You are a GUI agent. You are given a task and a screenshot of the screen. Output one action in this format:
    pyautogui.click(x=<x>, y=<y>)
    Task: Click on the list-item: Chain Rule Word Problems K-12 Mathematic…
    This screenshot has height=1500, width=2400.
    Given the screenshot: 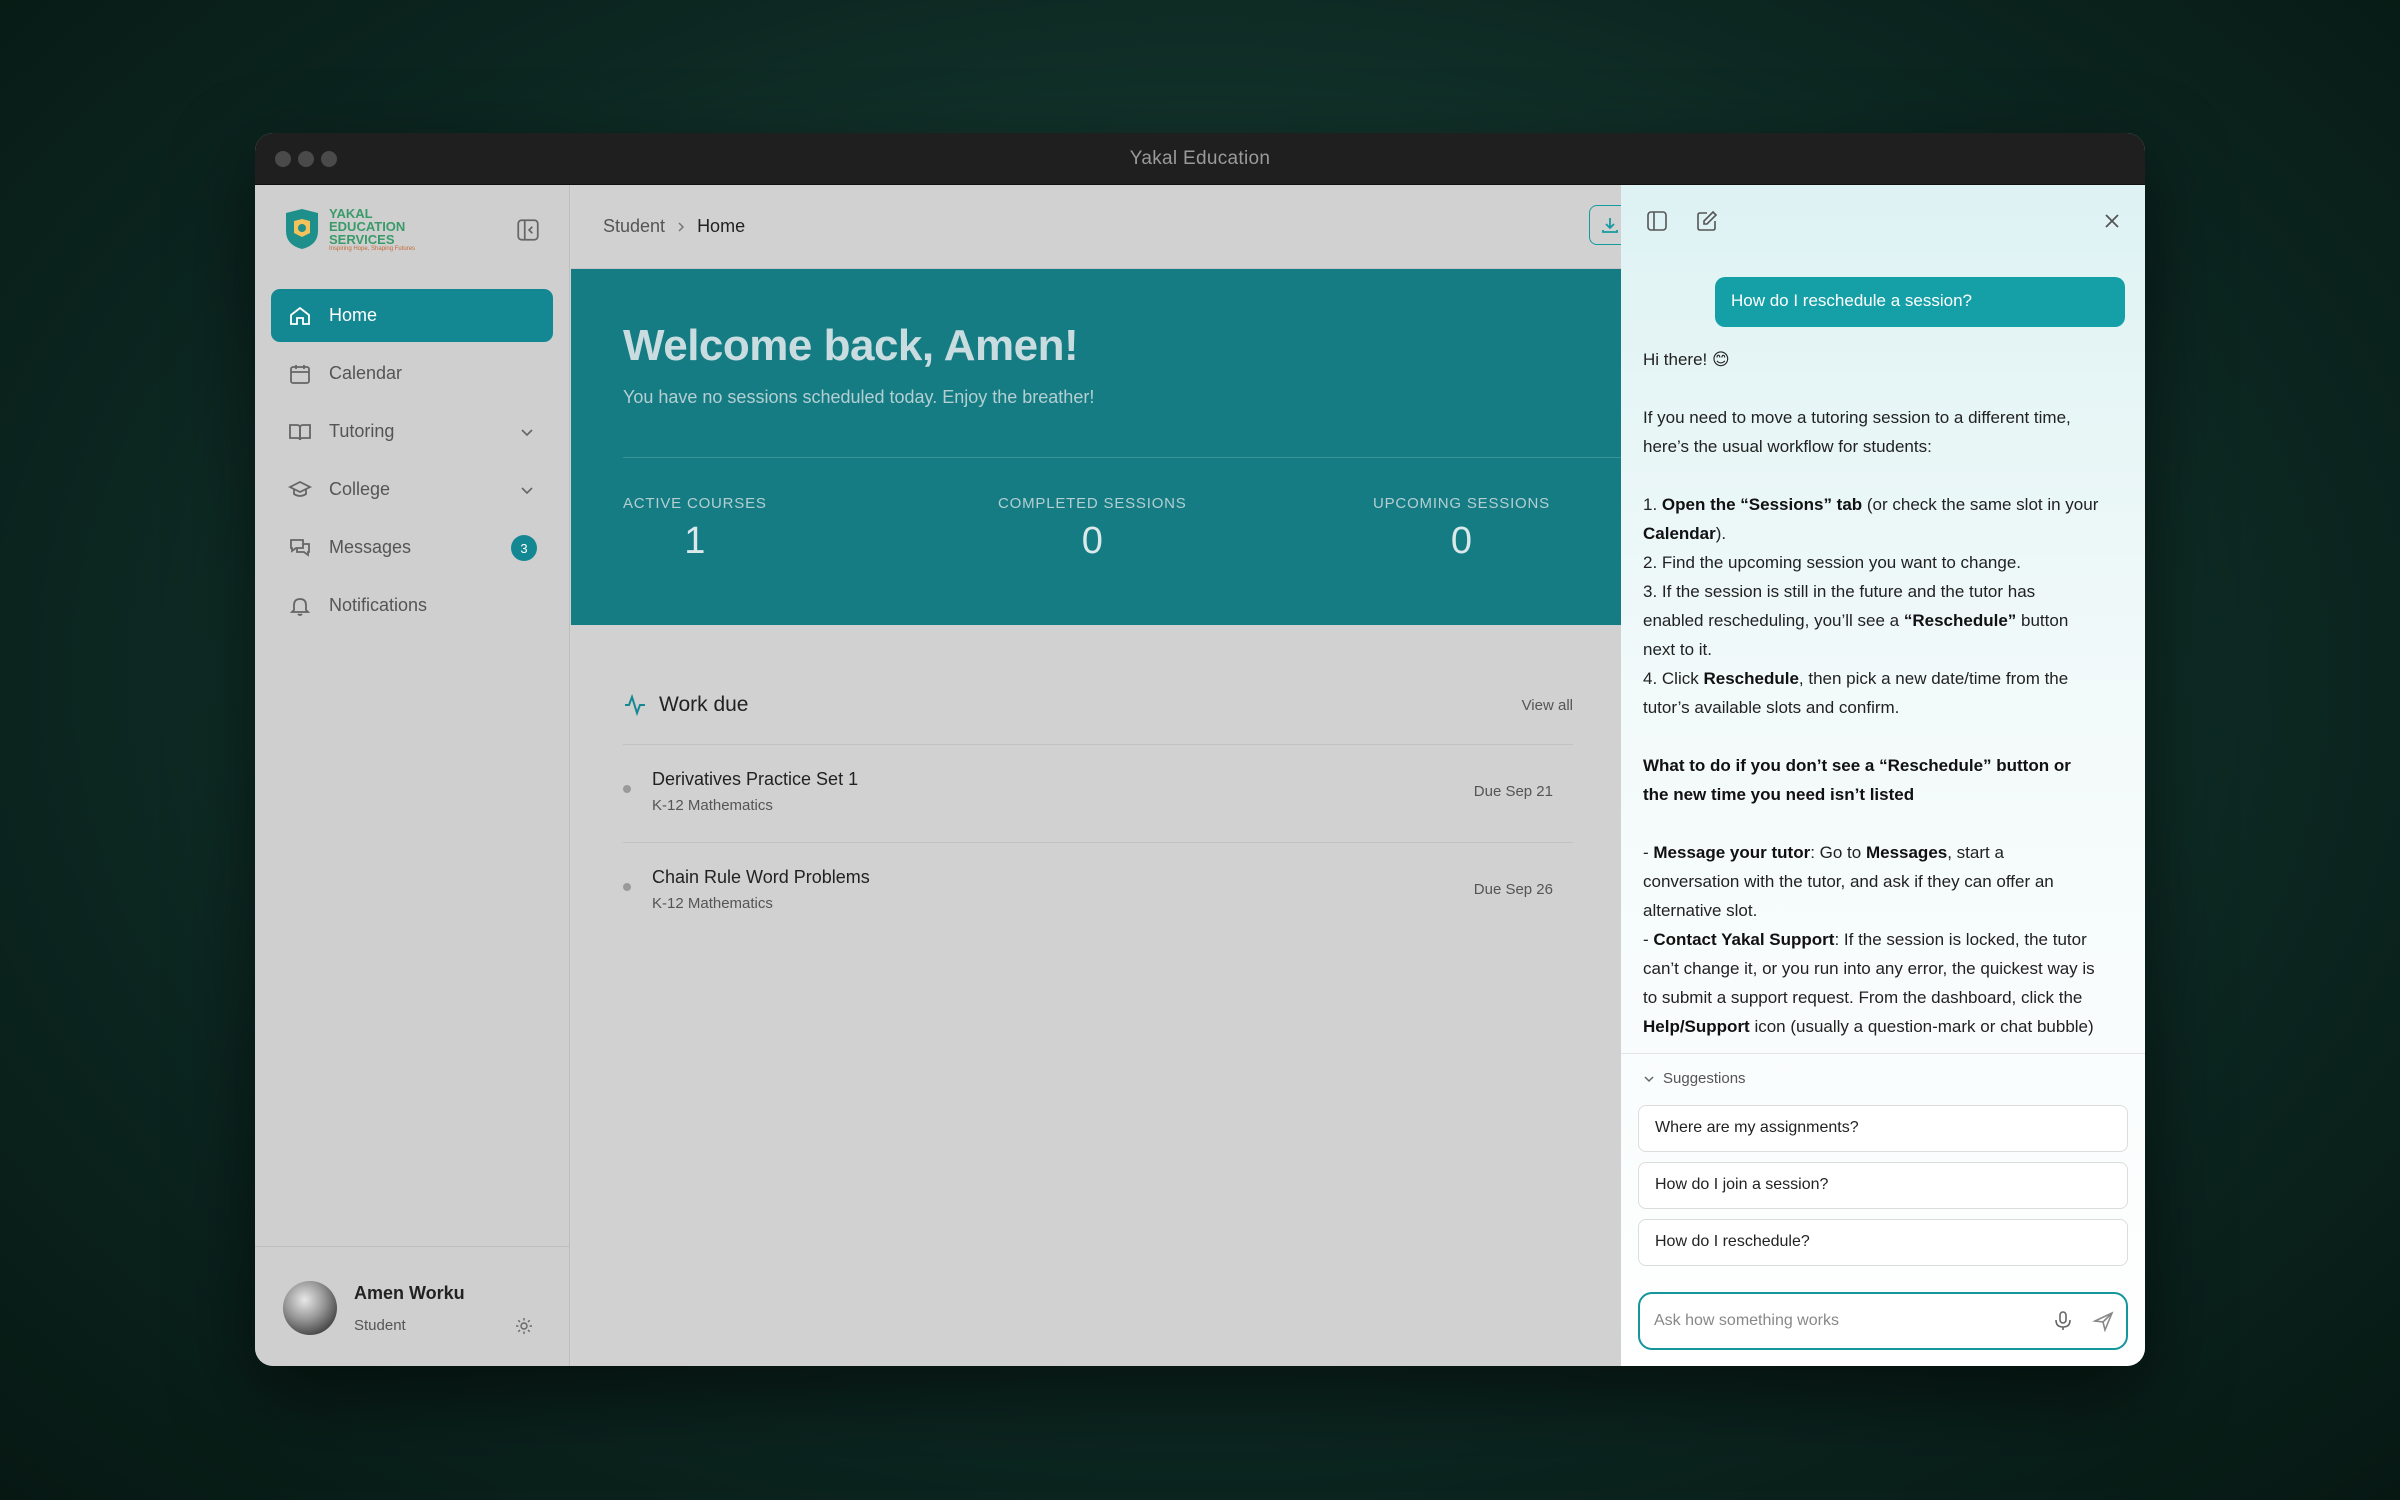 What is the action you would take?
    pyautogui.click(x=1098, y=893)
    